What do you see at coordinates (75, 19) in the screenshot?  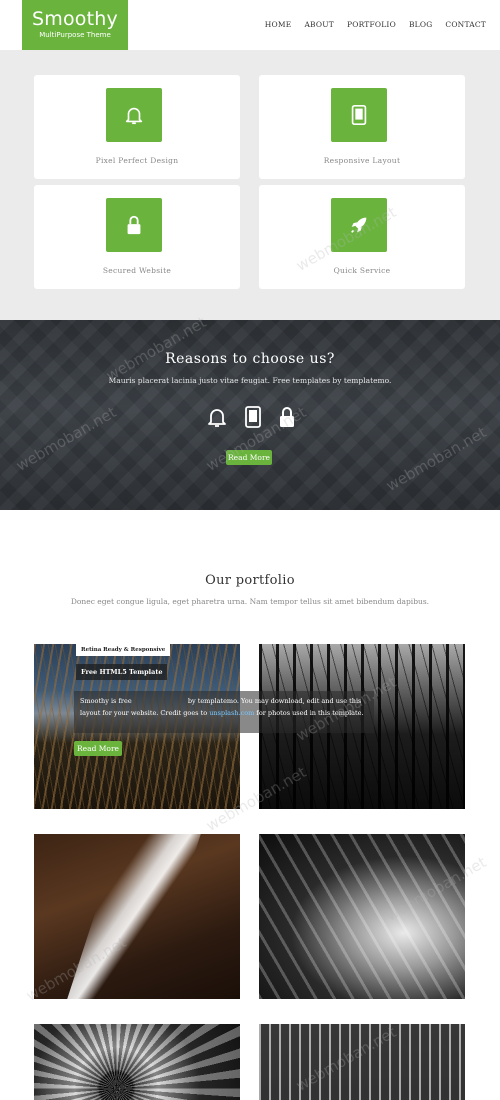 I see `logo-title: Smoothy` at bounding box center [75, 19].